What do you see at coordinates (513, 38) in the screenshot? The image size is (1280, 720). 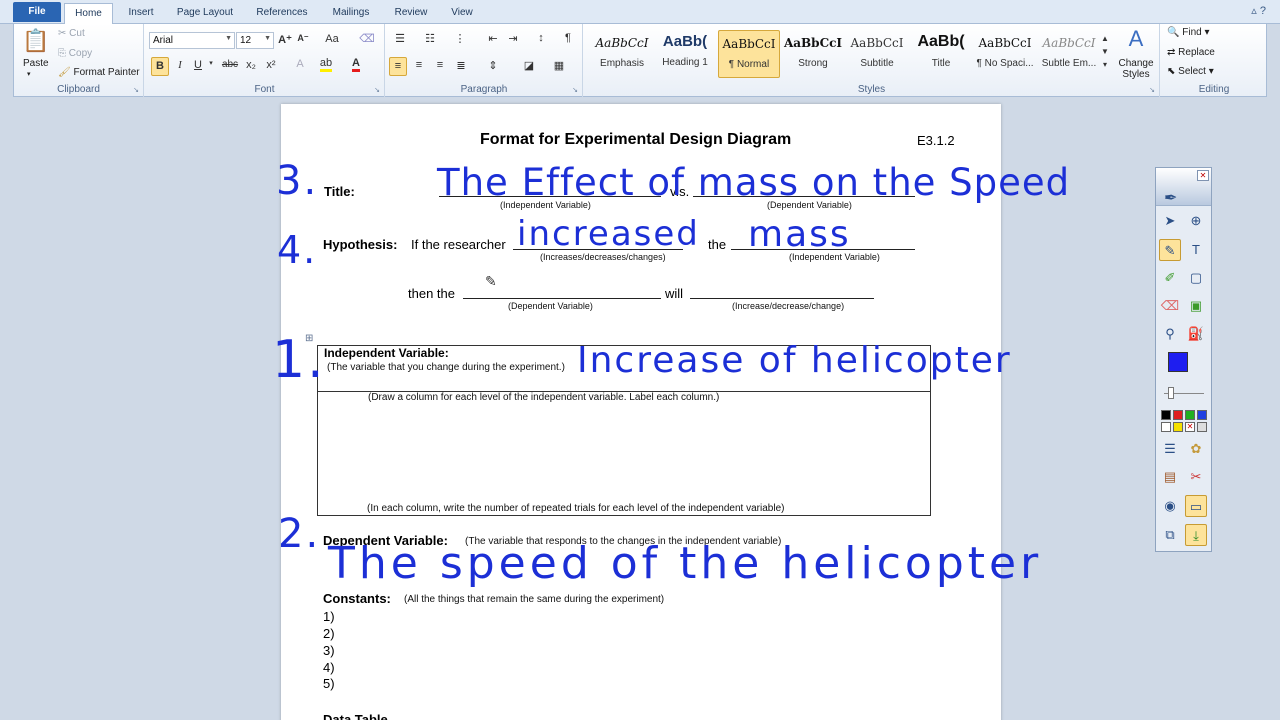 I see `increase-indent-icon: ⇥` at bounding box center [513, 38].